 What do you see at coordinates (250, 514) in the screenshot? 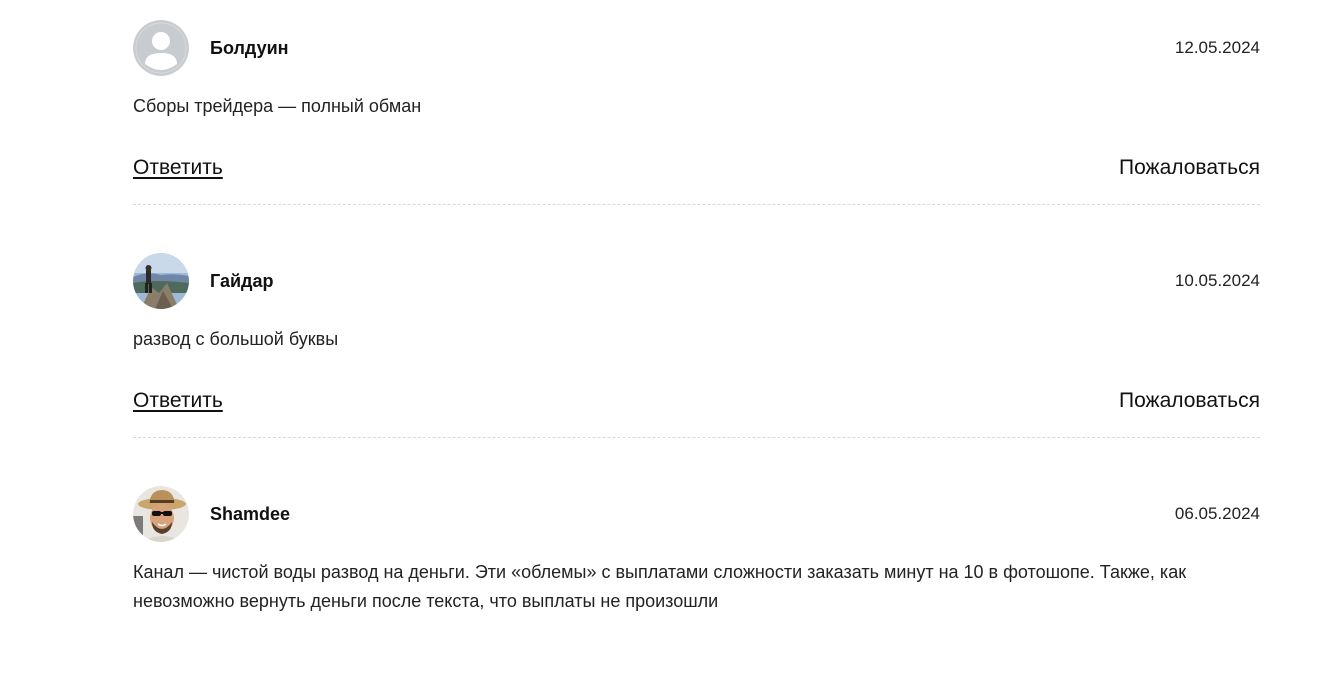
I see `comment-author: Shamdee` at bounding box center [250, 514].